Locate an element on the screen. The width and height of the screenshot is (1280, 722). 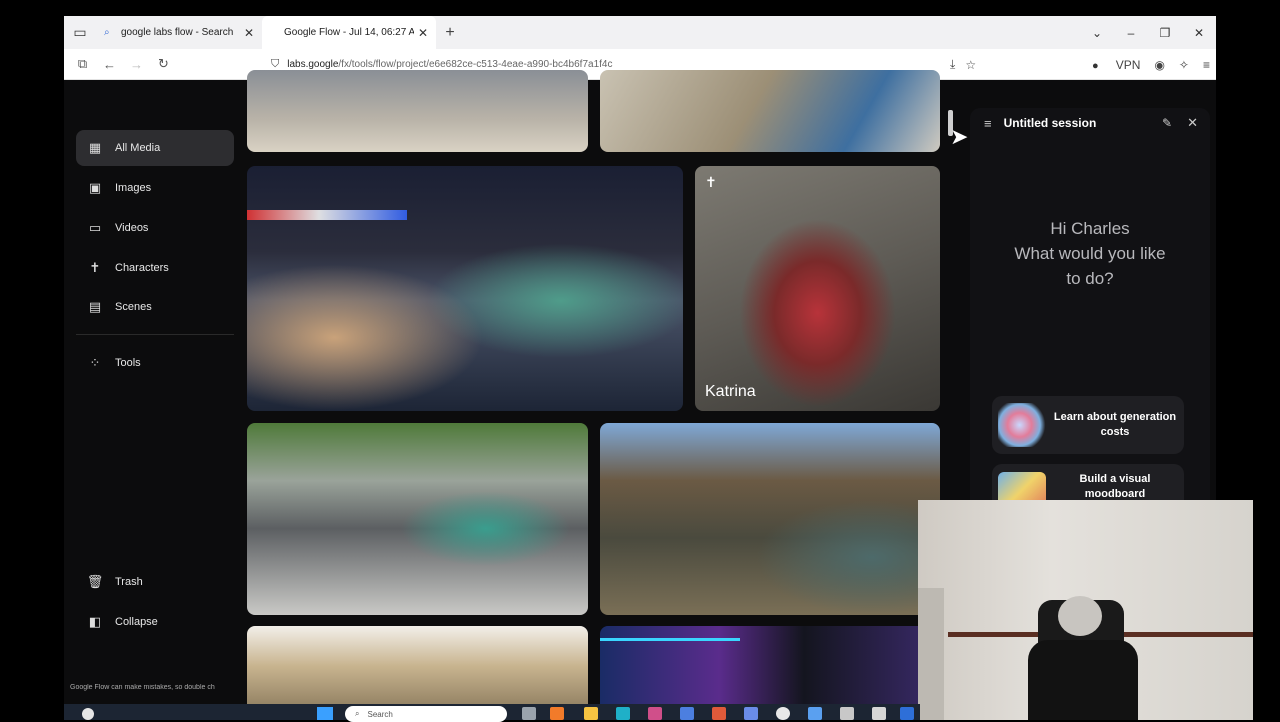
sidebar-item-trash: 🗑 Trash is located at coordinates (155, 582).